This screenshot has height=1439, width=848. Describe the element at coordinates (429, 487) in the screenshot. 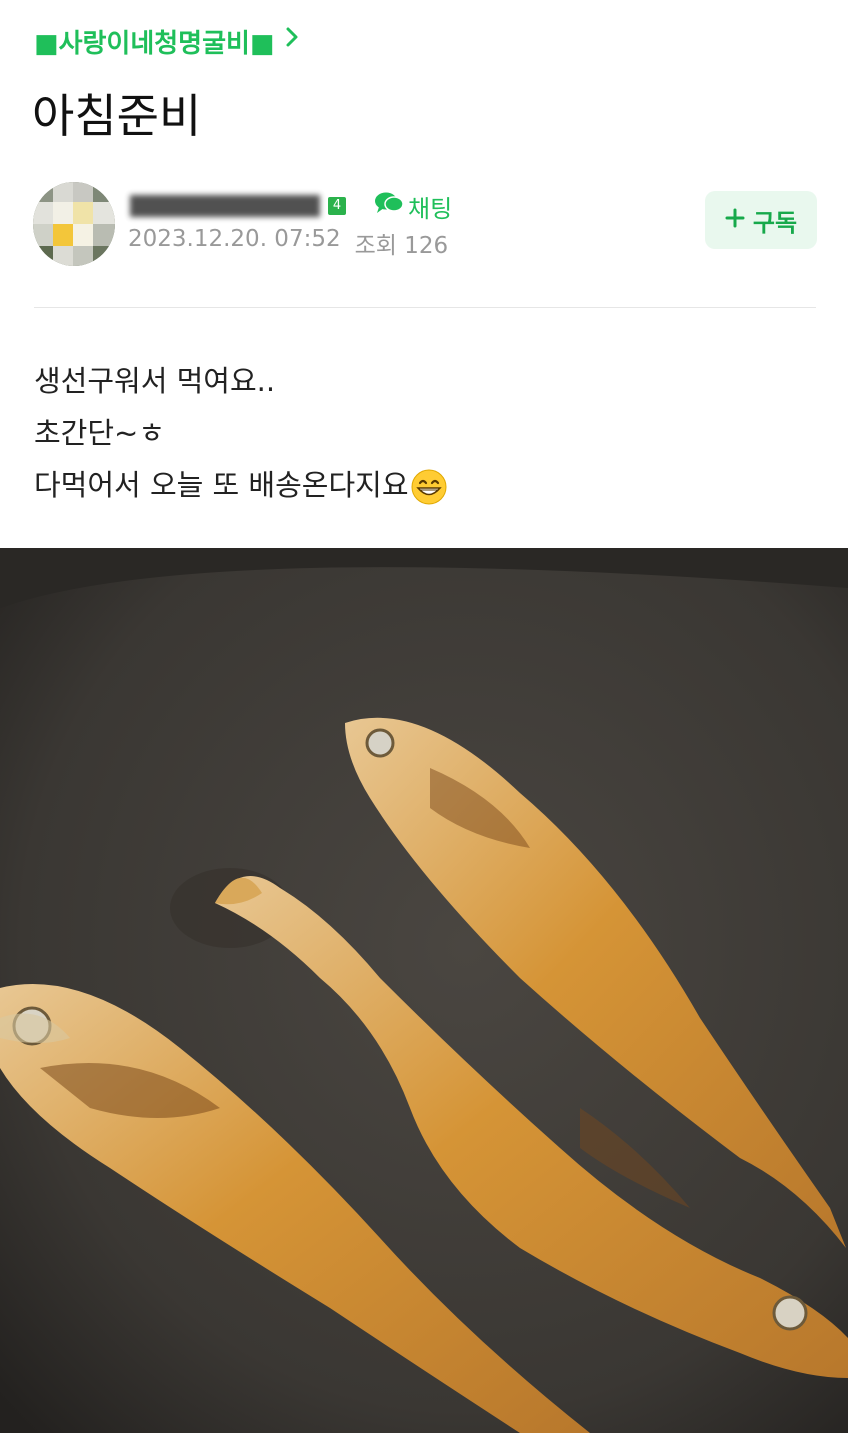

I see `grinning-face-icon` at that location.